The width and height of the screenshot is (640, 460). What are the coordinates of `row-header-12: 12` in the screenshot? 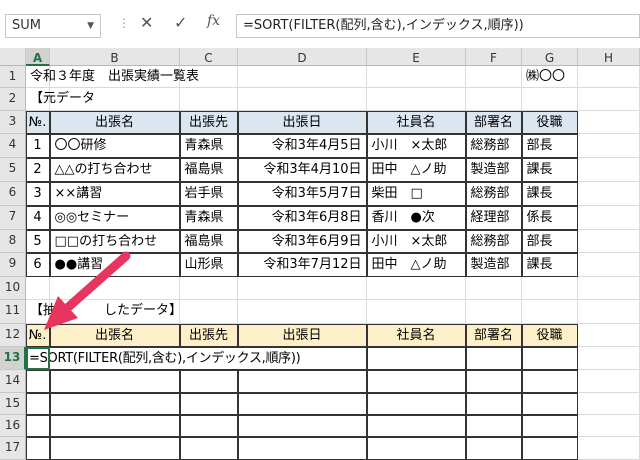 It's located at (13, 335).